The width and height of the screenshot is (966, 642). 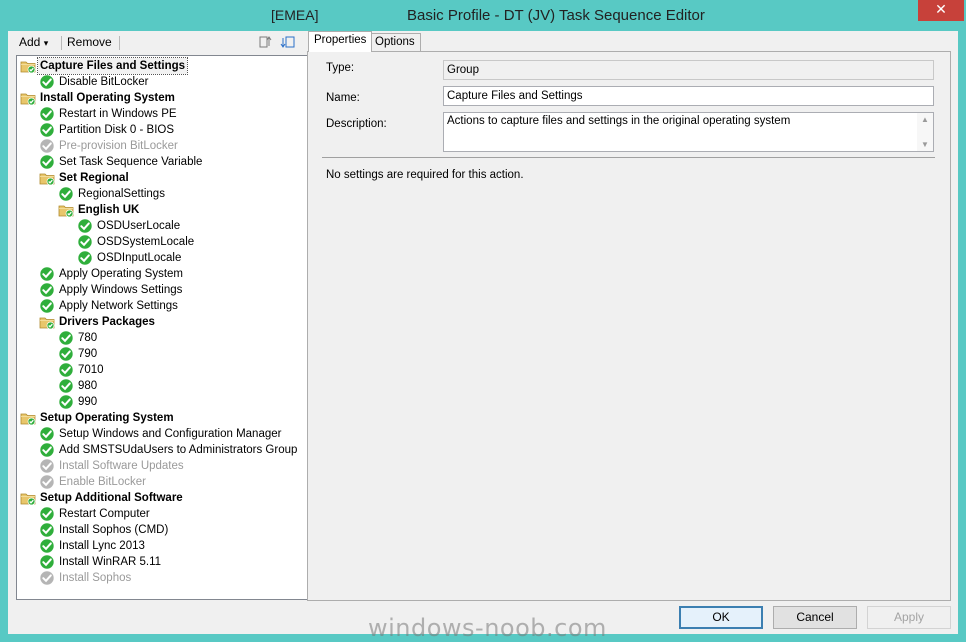 I want to click on tree-item-label: 7010, so click(x=91, y=370).